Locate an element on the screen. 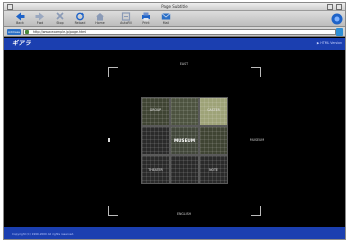 The image size is (349, 242). mail-button: Mail is located at coordinates (166, 19).